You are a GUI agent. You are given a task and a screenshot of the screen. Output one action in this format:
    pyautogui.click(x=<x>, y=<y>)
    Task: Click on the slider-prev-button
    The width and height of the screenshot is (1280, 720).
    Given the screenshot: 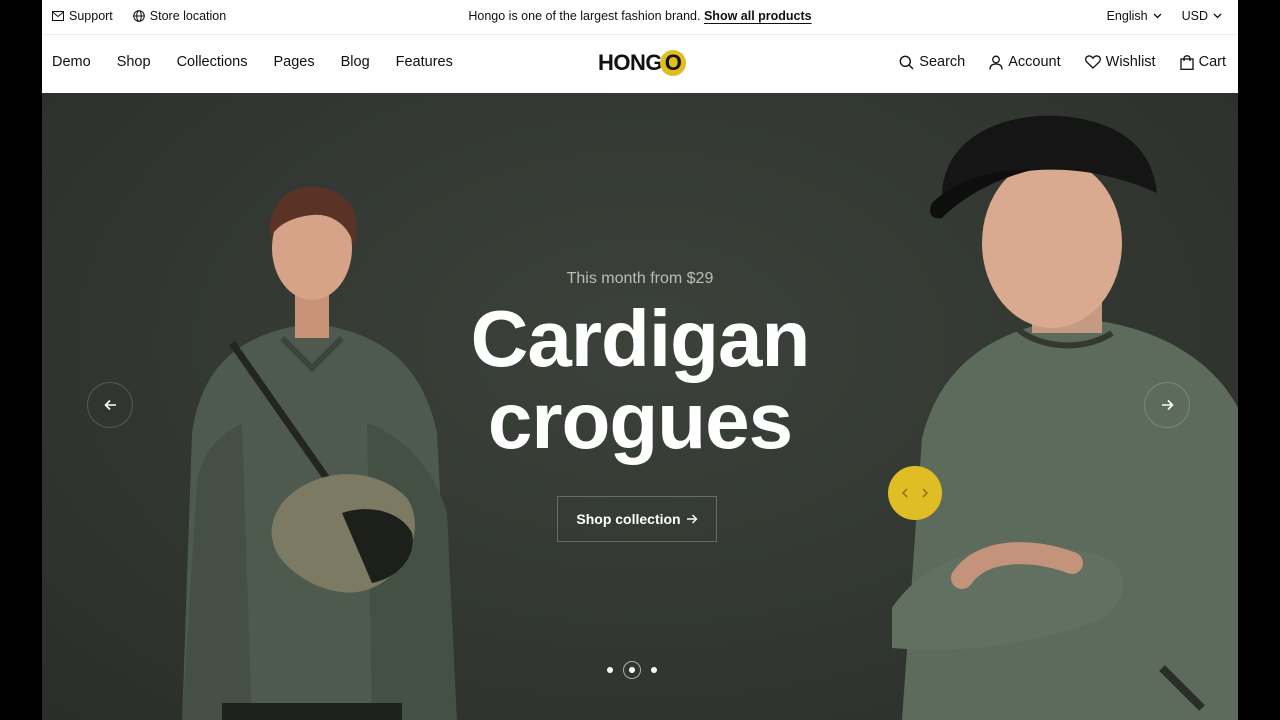 What is the action you would take?
    pyautogui.click(x=110, y=405)
    